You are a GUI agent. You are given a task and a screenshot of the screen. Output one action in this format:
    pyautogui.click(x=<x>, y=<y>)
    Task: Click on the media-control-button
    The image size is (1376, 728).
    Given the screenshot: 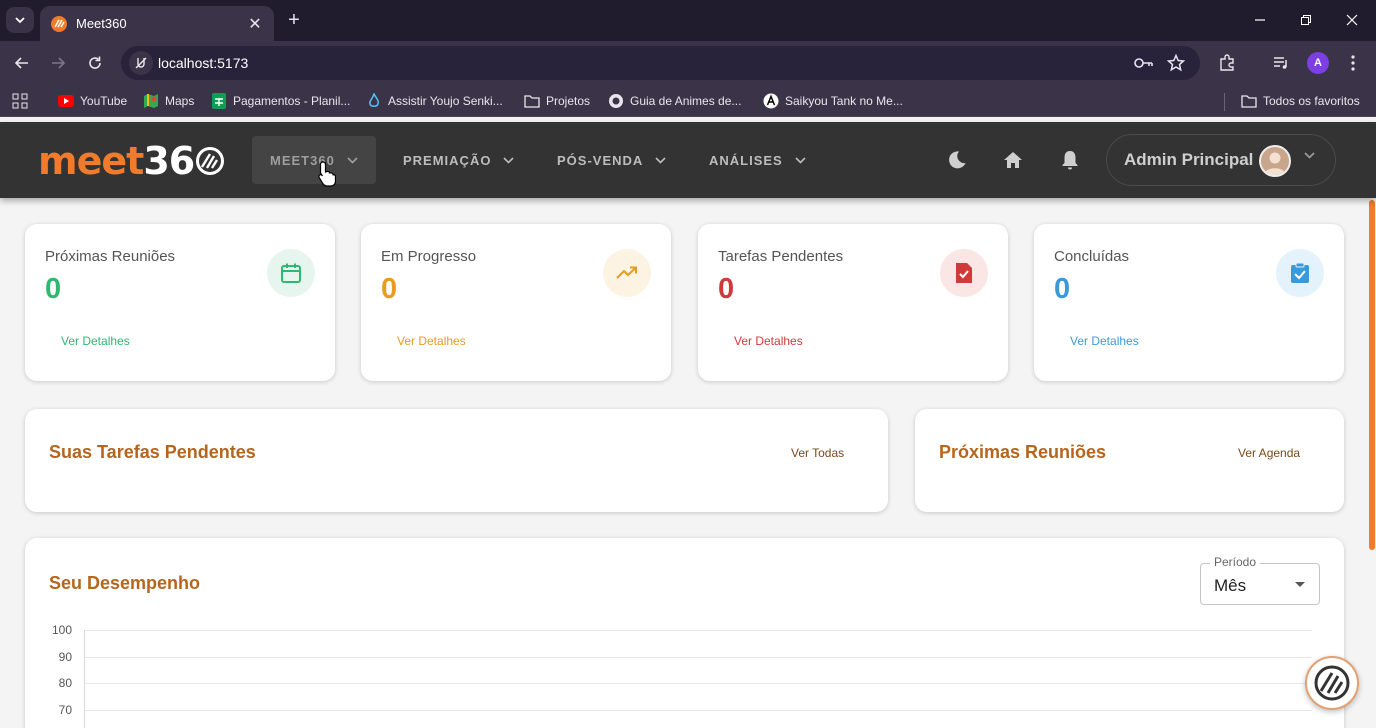 What is the action you would take?
    pyautogui.click(x=1281, y=63)
    